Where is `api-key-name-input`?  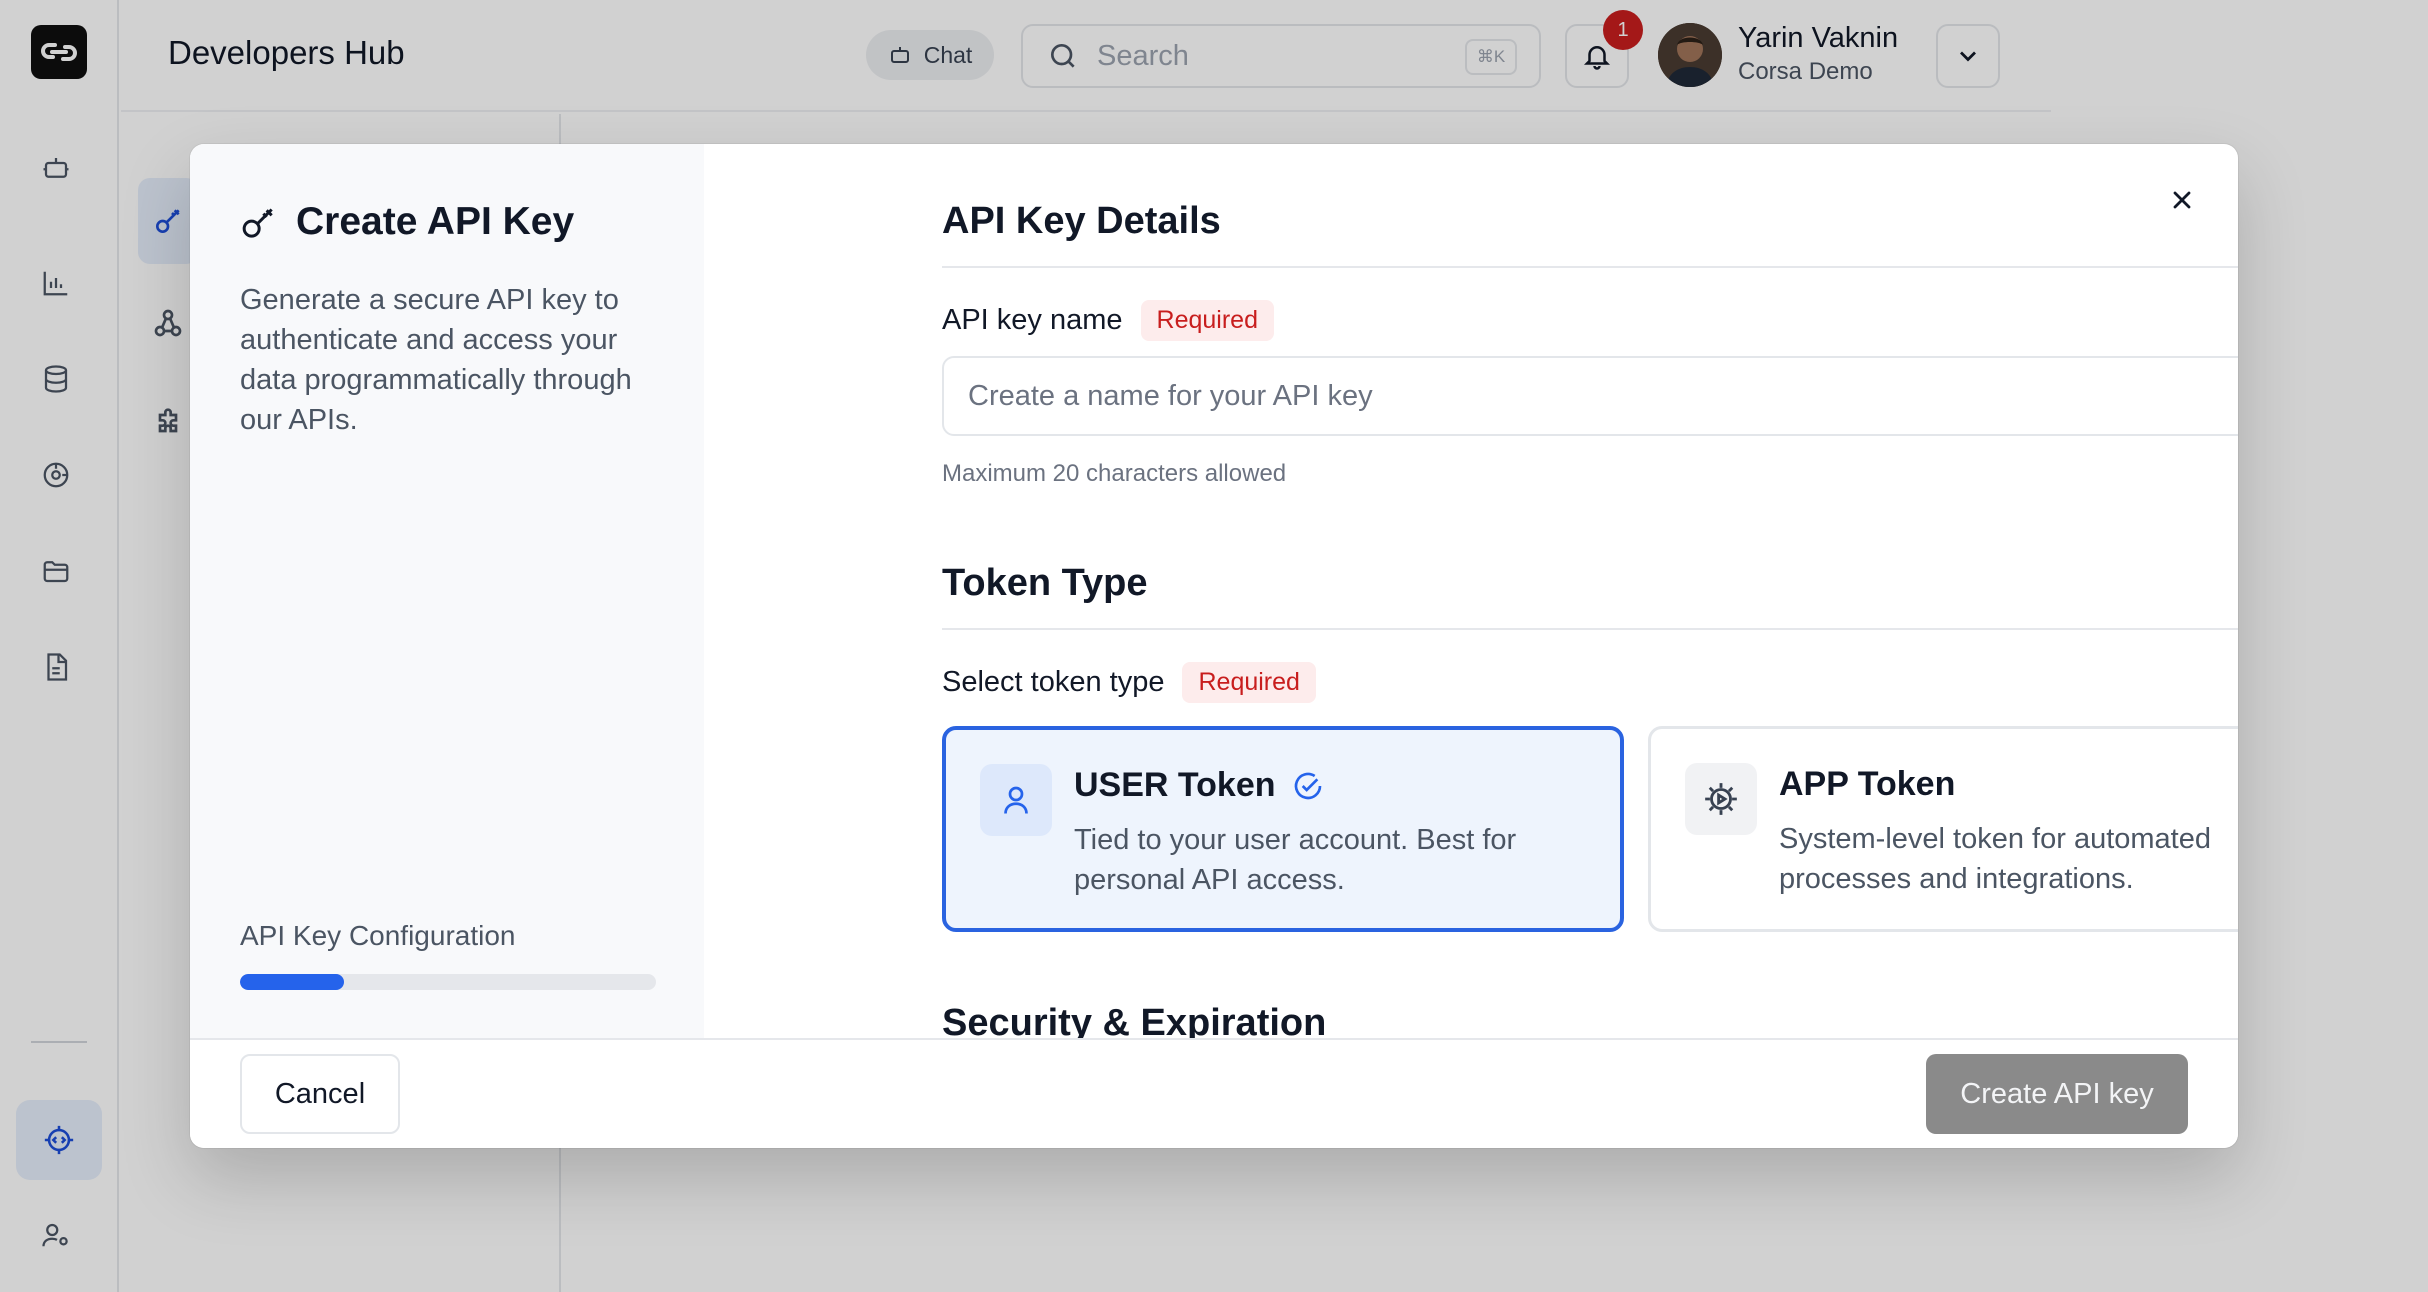
api-key-name-input is located at coordinates (1590, 396).